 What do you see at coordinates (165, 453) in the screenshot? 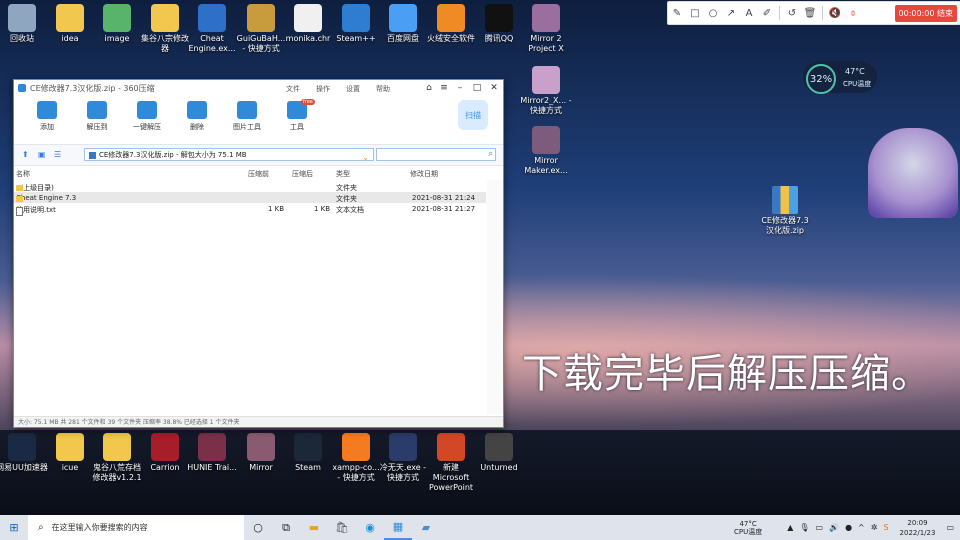
I see `desktop-icon-bottom_row-3: Carrion` at bounding box center [165, 453].